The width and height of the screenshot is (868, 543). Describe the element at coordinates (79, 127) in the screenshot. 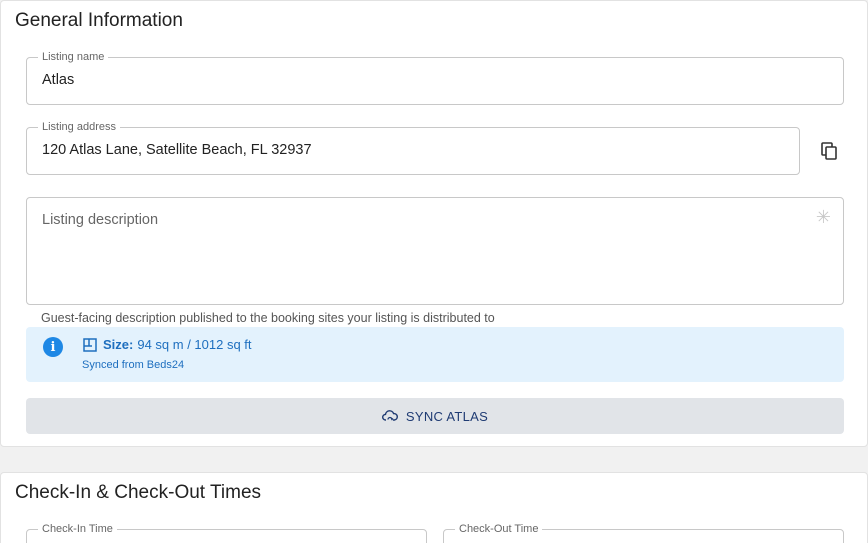

I see `listing-address-label: Listing address` at that location.